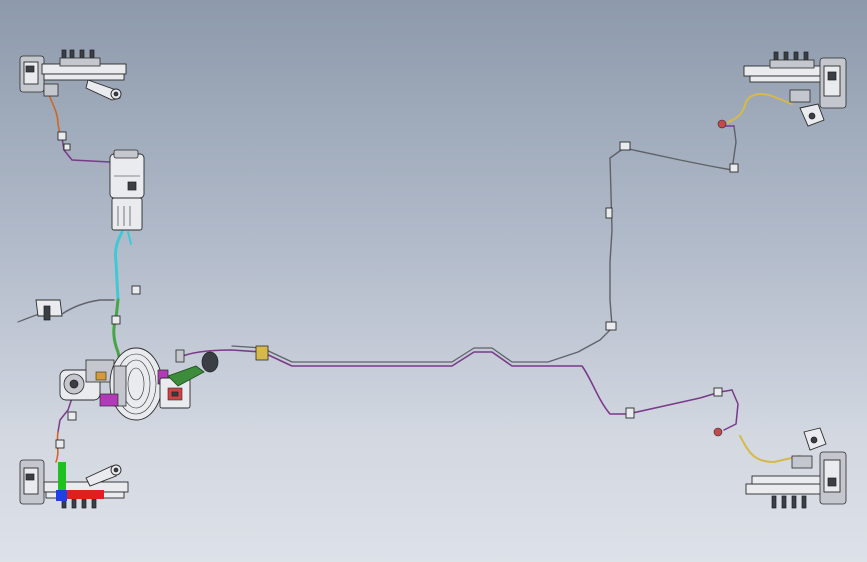 Image resolution: width=867 pixels, height=562 pixels. I want to click on rear-right-brake-line, so click(731, 410).